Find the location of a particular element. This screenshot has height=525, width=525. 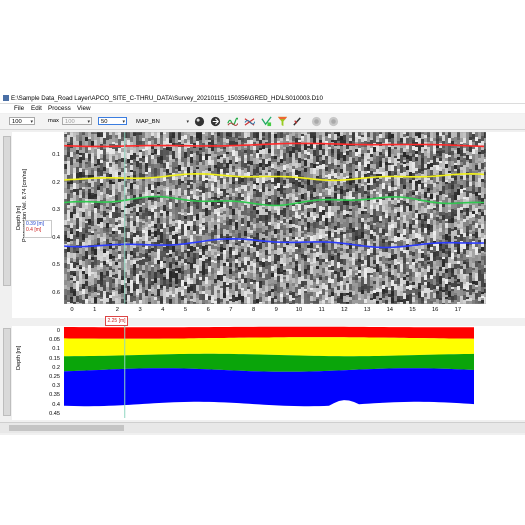

radargram-x-tick: 12 is located at coordinates (344, 310).